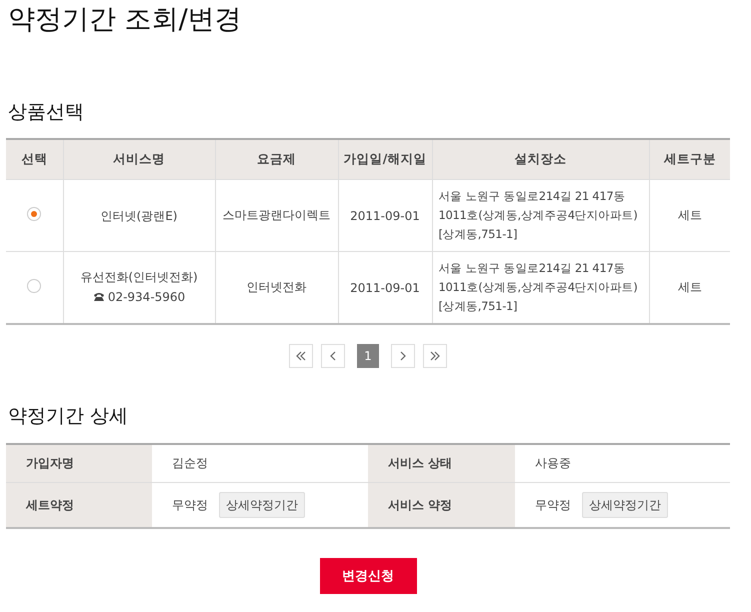 This screenshot has height=612, width=751. I want to click on column-header: 세트구분, so click(689, 159).